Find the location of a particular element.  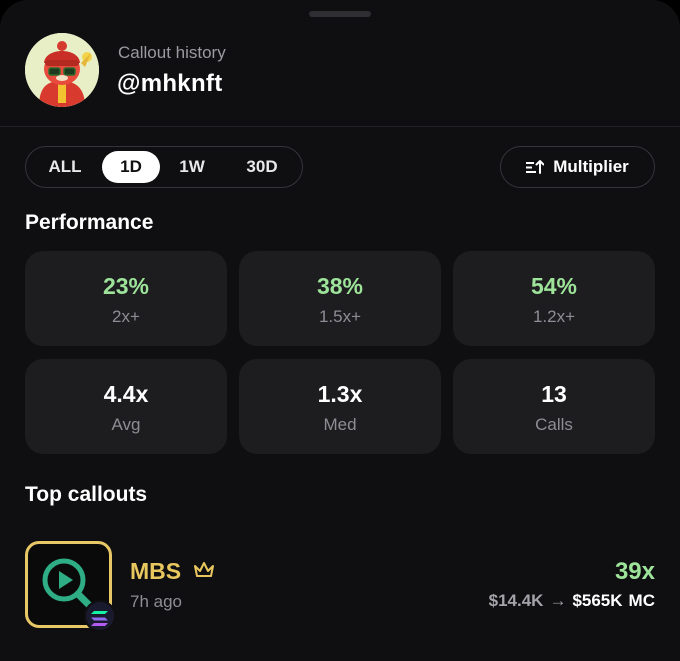

arrow-right-icon: → is located at coordinates (558, 600).